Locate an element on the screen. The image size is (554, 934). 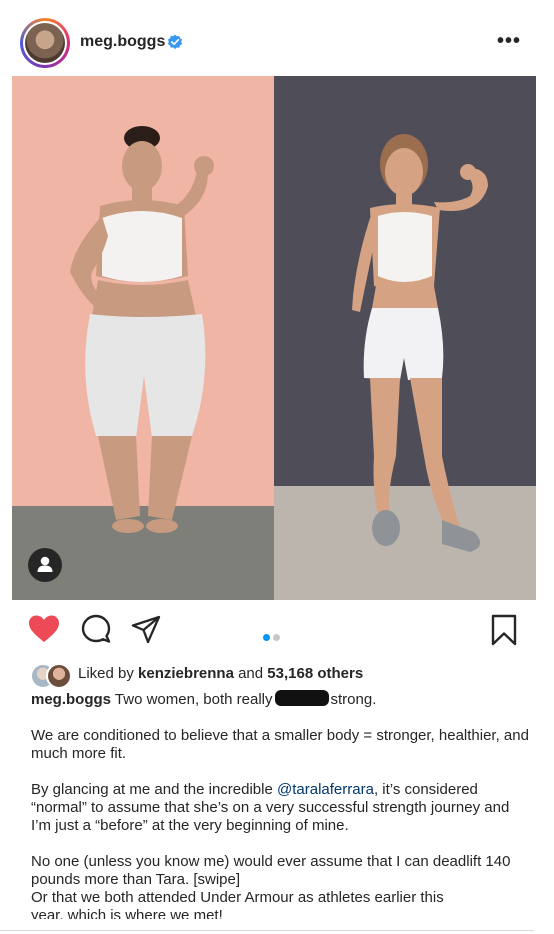
mention-link: @taralaferrara is located at coordinates (325, 789).